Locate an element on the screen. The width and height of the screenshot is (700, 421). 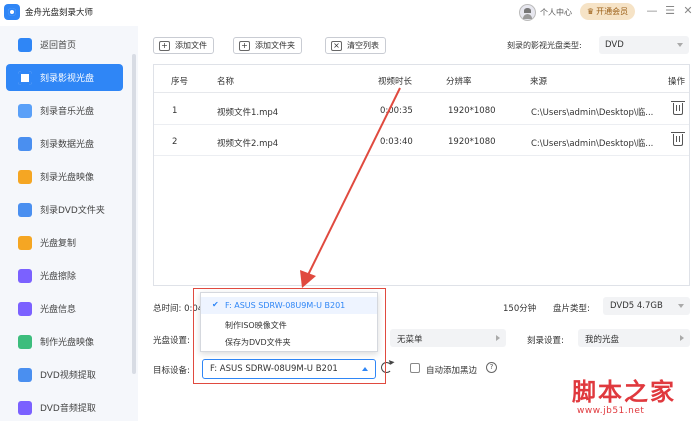
sidebar-item-label: 返回首页 is located at coordinates (58, 46).